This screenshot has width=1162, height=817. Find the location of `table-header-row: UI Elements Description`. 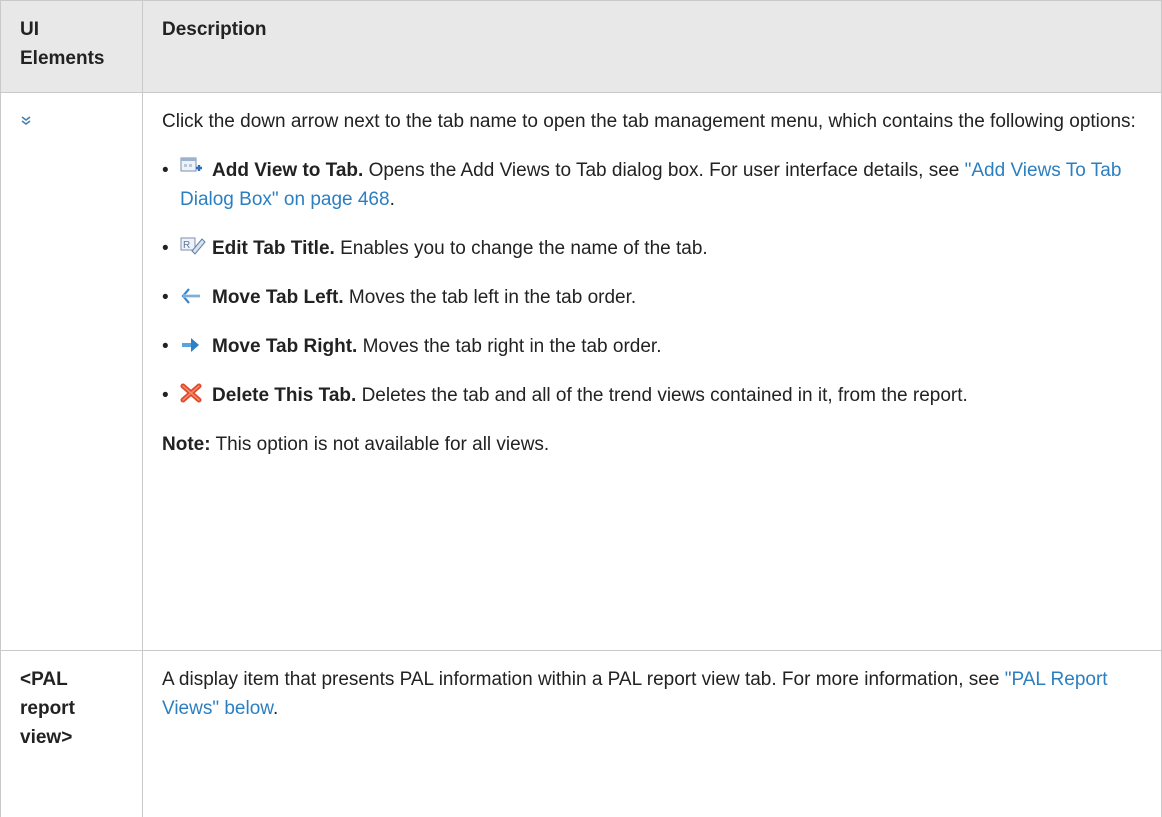

table-header-row: UI Elements Description is located at coordinates (581, 46).